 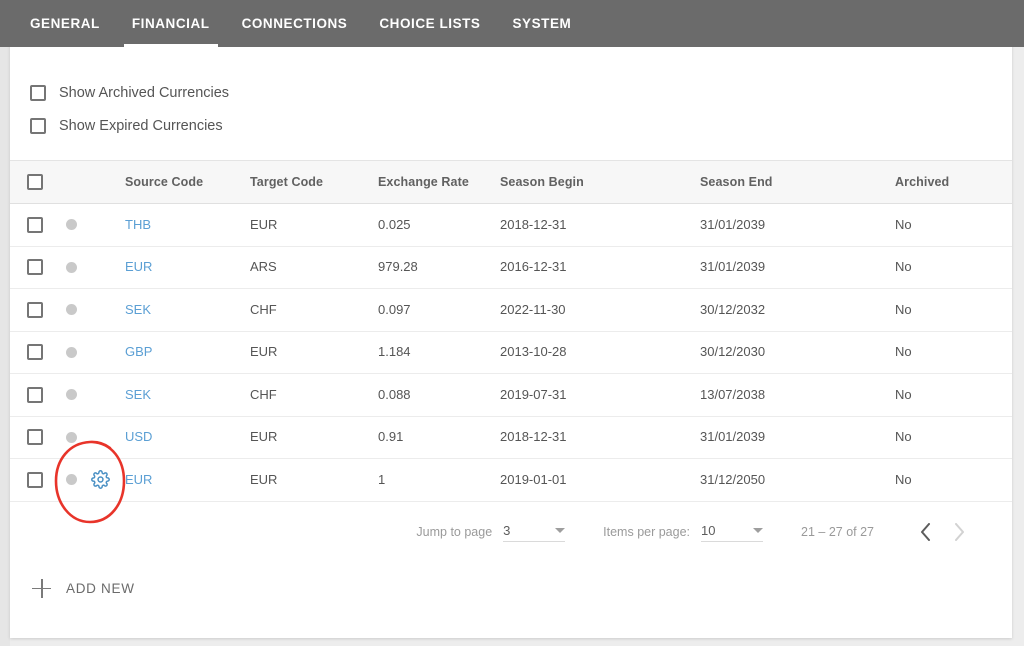 What do you see at coordinates (533, 479) in the screenshot?
I see `cell-text: 2019-01-01` at bounding box center [533, 479].